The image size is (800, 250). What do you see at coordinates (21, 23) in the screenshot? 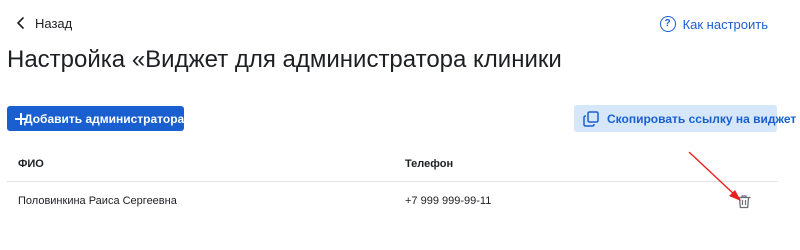
I see `chevron-left-icon` at bounding box center [21, 23].